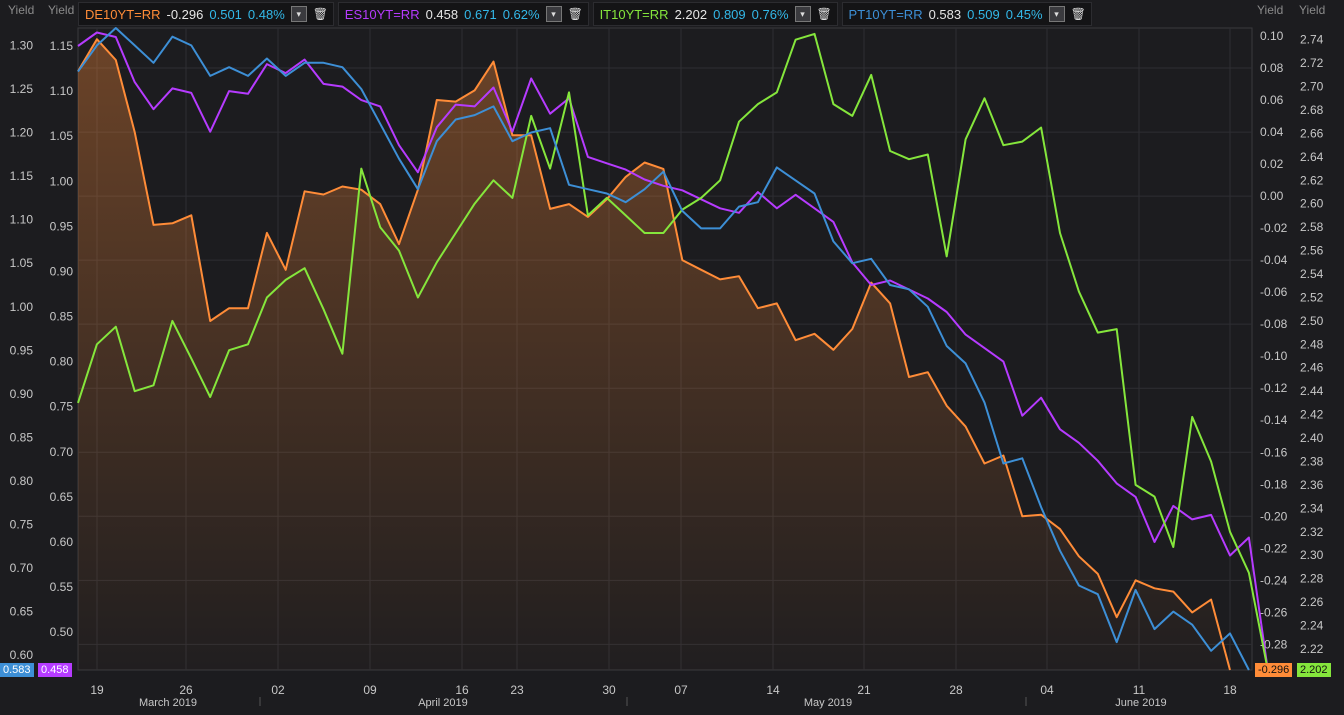 The image size is (1344, 715). What do you see at coordinates (945, 14) in the screenshot?
I see `legend-last-pt: 0.583` at bounding box center [945, 14].